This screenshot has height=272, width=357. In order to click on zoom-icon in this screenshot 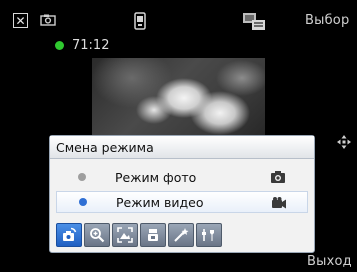, I will do `click(97, 235)`.